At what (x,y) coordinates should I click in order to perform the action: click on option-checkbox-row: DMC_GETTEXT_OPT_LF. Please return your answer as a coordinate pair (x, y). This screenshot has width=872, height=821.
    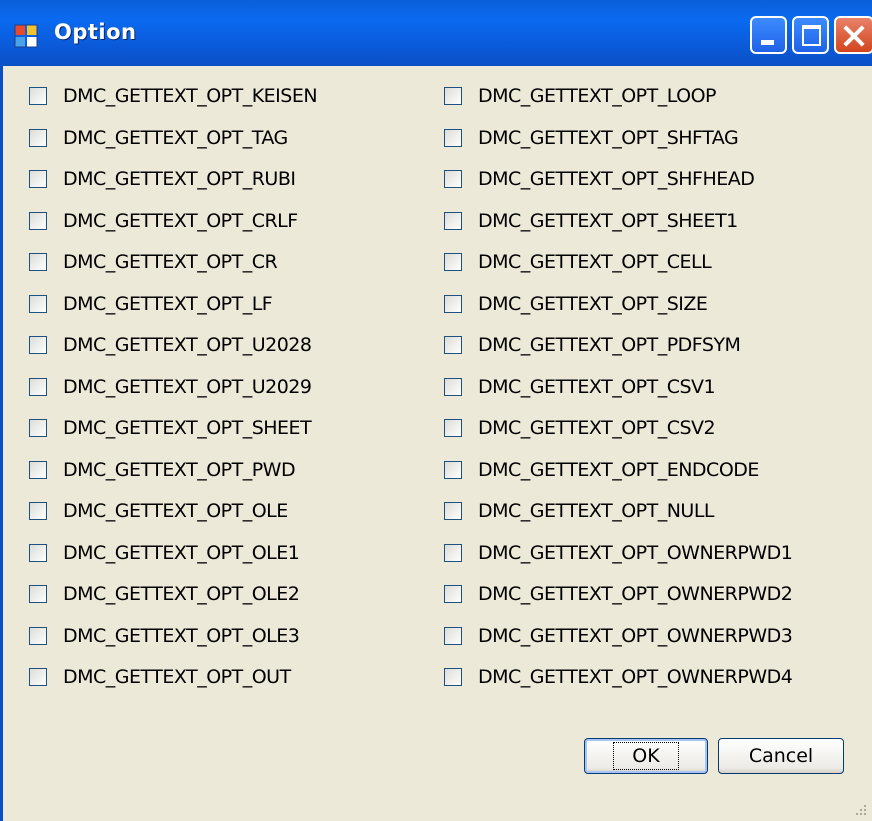
    Looking at the image, I should click on (151, 304).